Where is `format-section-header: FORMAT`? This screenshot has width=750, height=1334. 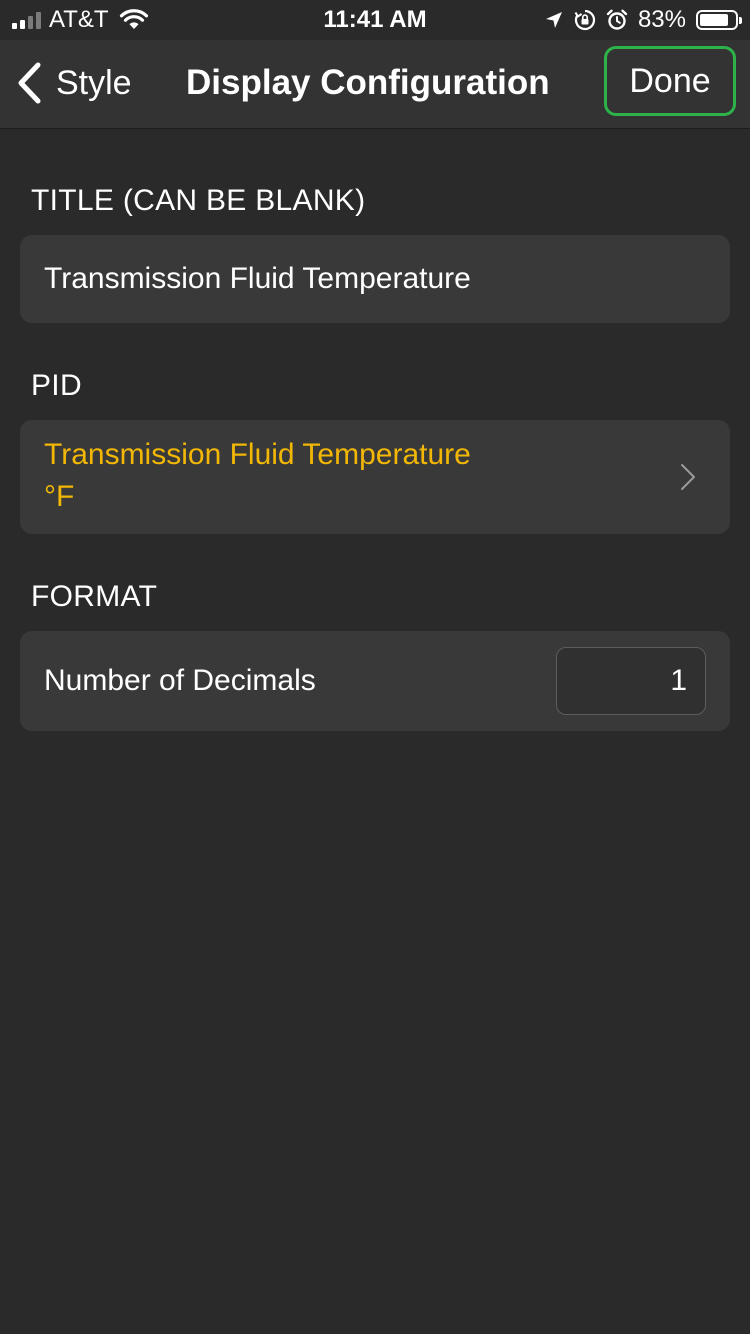
format-section-header: FORMAT is located at coordinates (94, 596).